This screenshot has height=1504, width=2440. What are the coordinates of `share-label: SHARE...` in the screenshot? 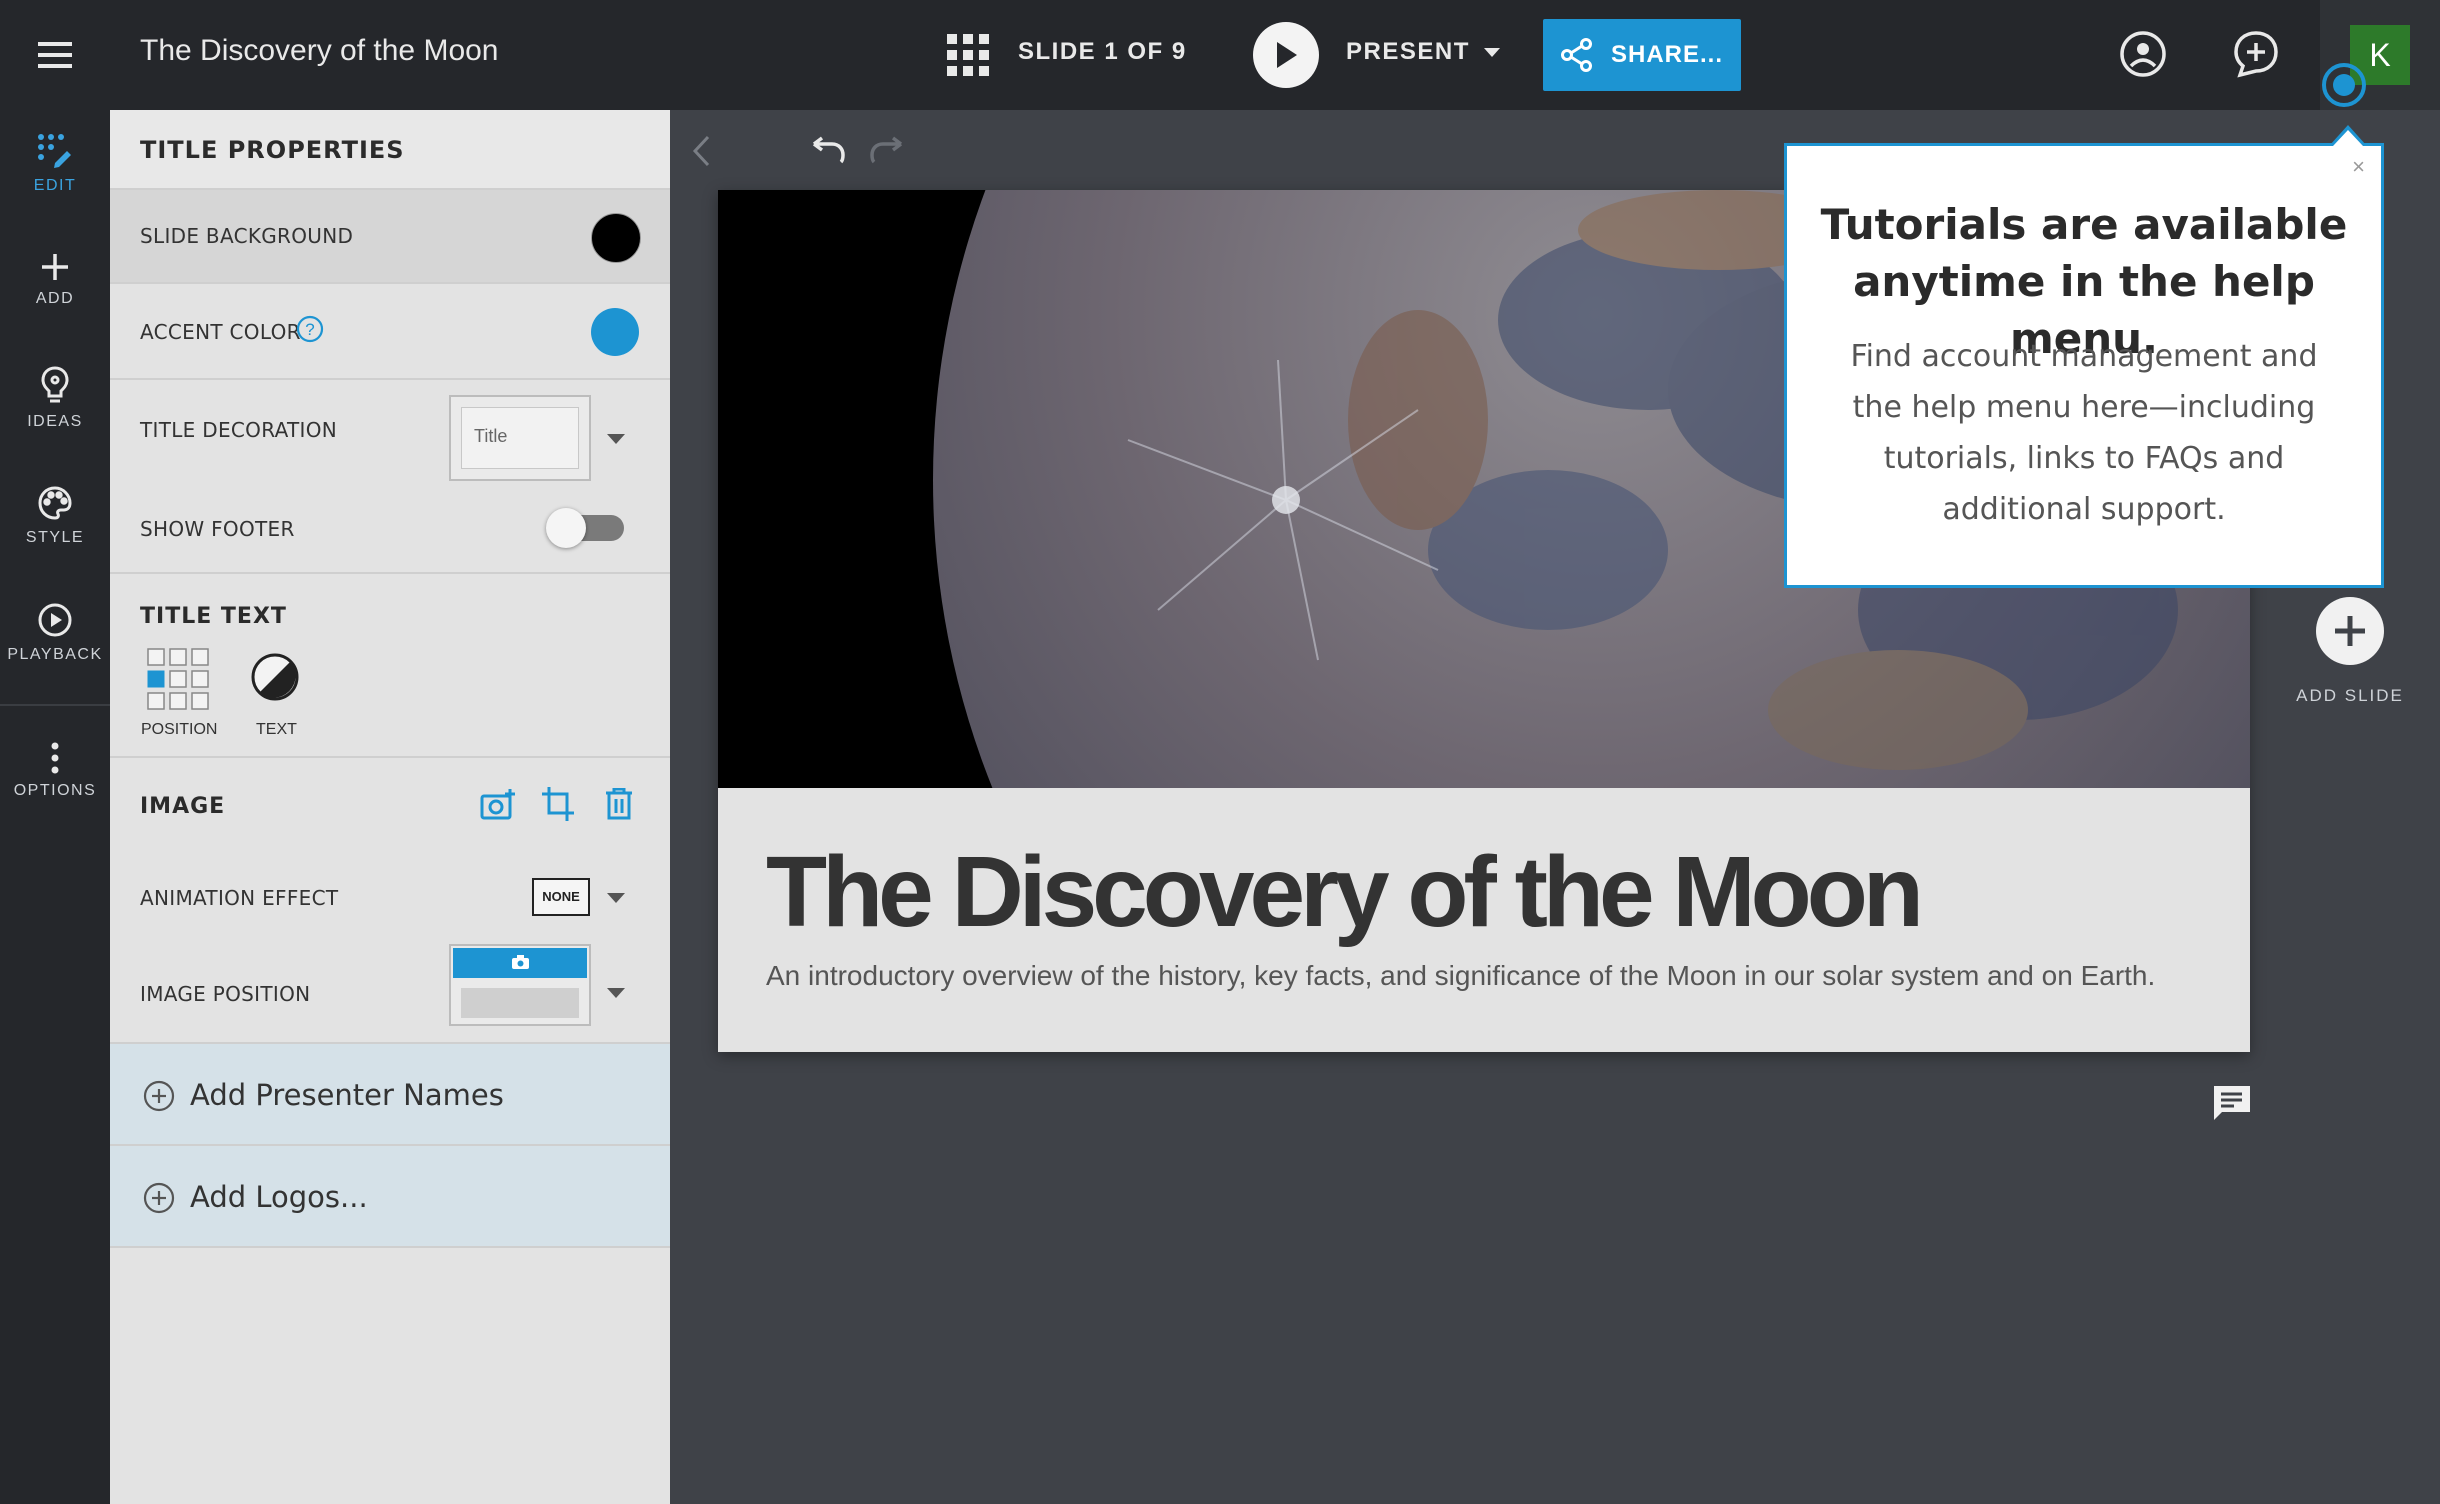 It's located at (1666, 54).